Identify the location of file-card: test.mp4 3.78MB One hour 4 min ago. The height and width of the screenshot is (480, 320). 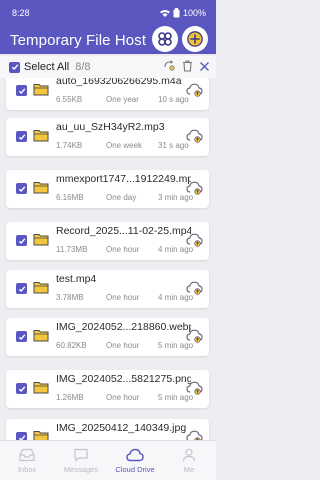
(107, 289).